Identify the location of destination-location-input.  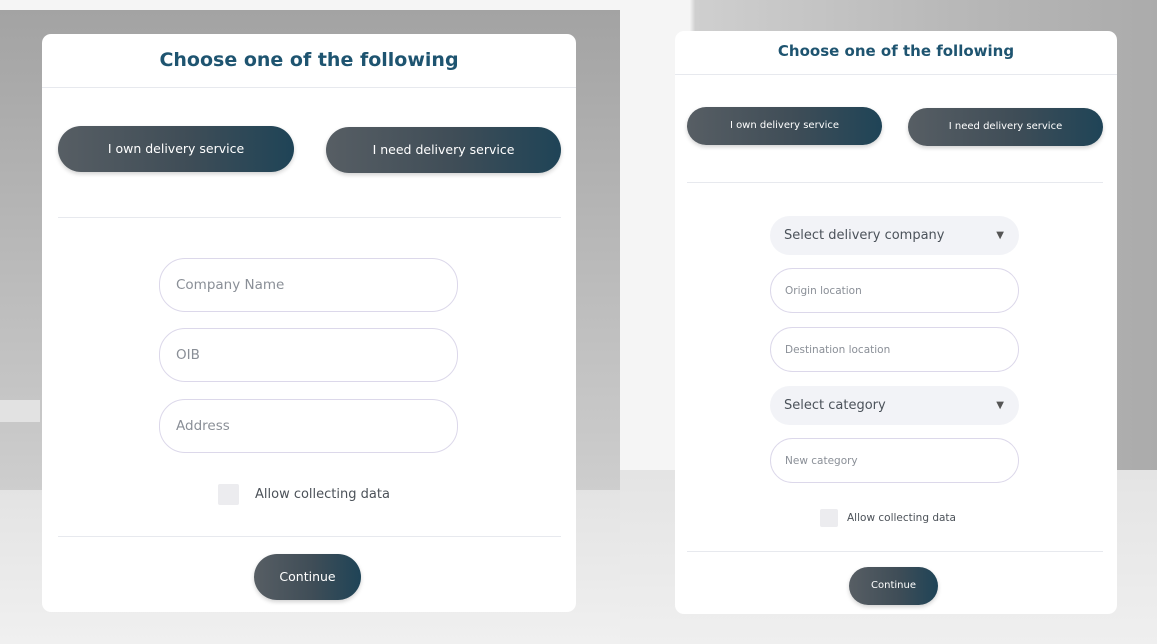
(894, 349).